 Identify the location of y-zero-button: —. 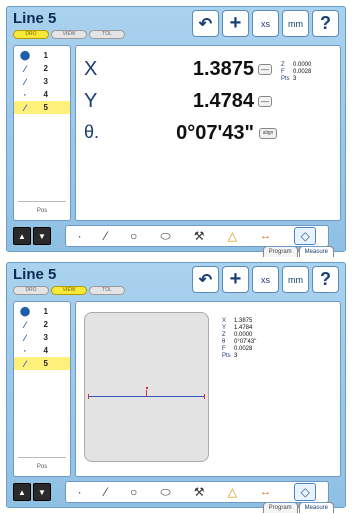
(265, 101).